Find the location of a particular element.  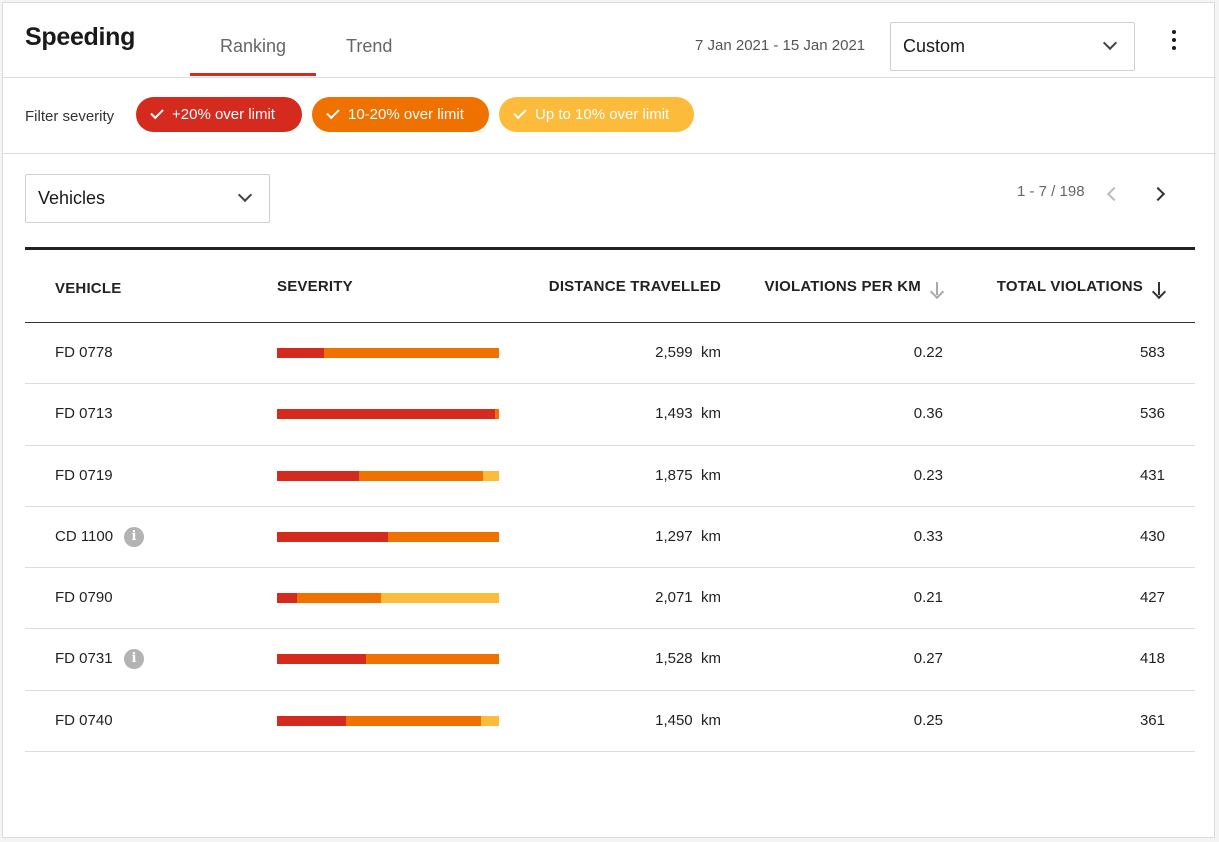

entity-select-value: Vehicles is located at coordinates (72, 198).